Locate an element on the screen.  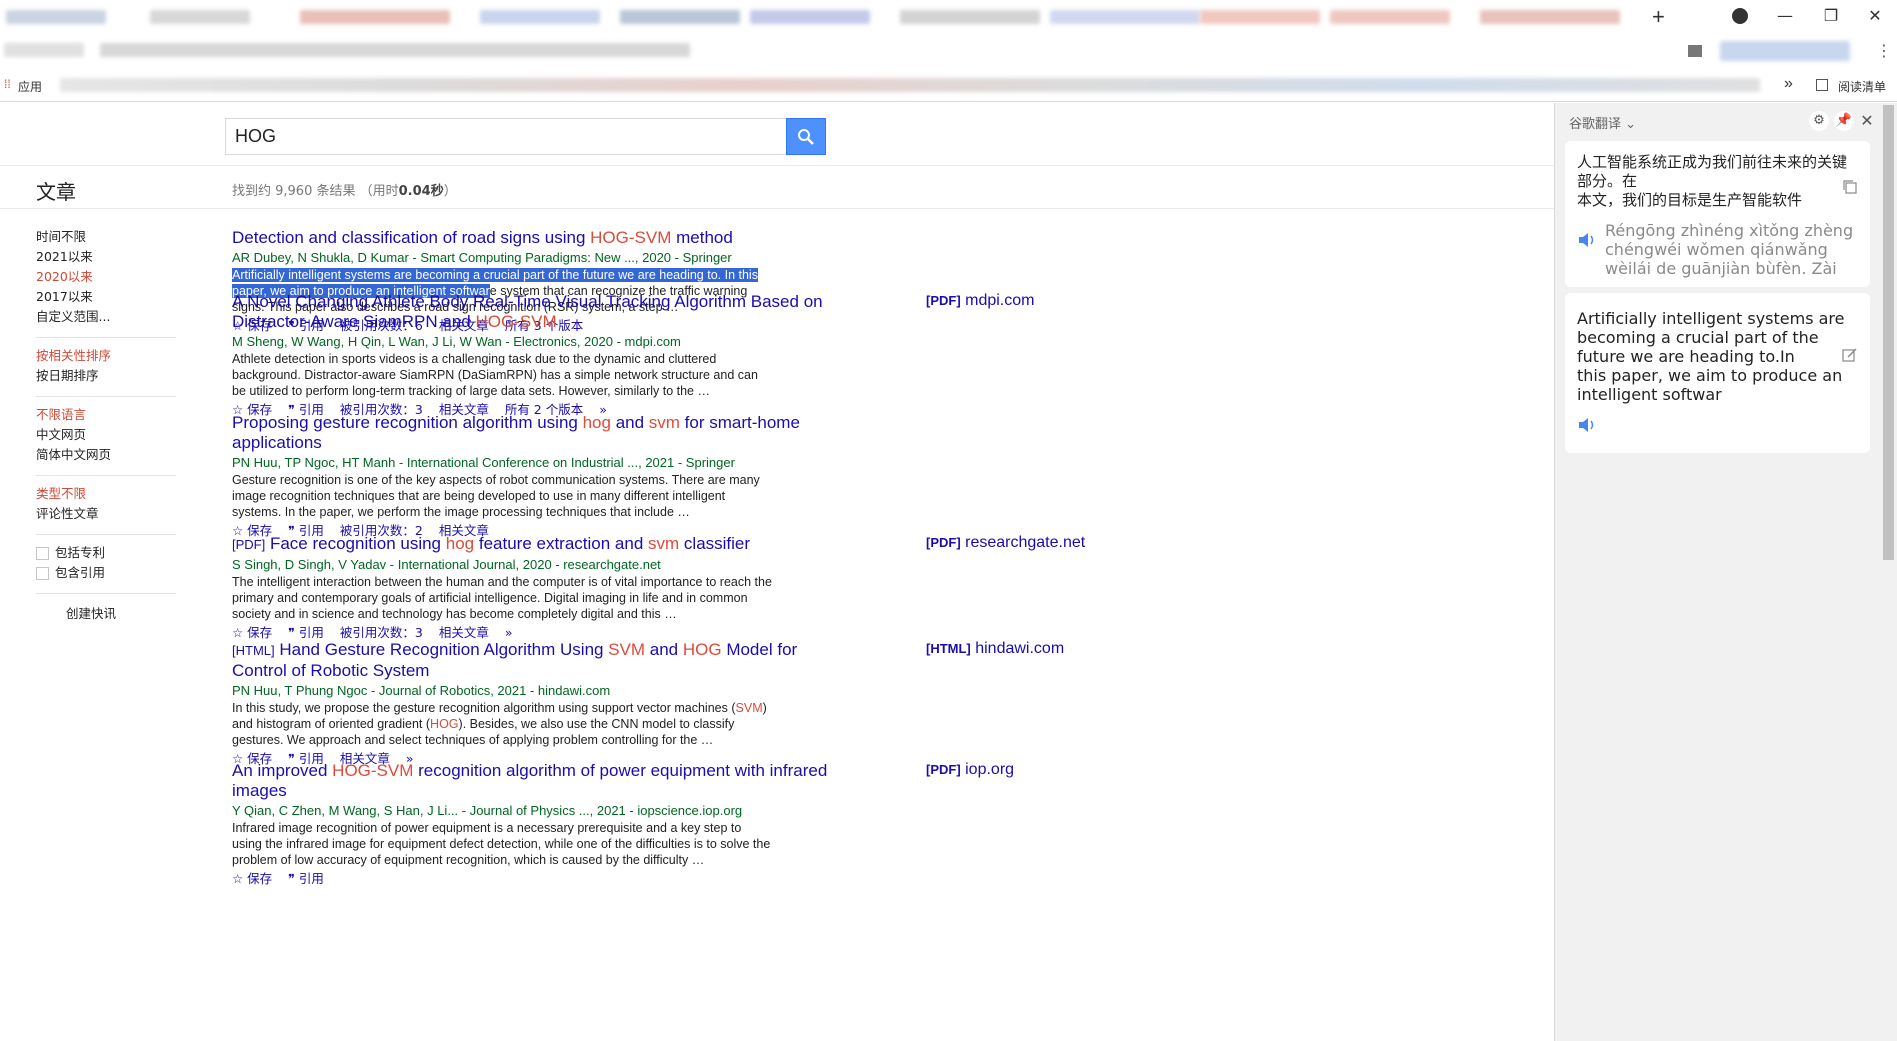
apps-label: 应用 is located at coordinates (30, 86).